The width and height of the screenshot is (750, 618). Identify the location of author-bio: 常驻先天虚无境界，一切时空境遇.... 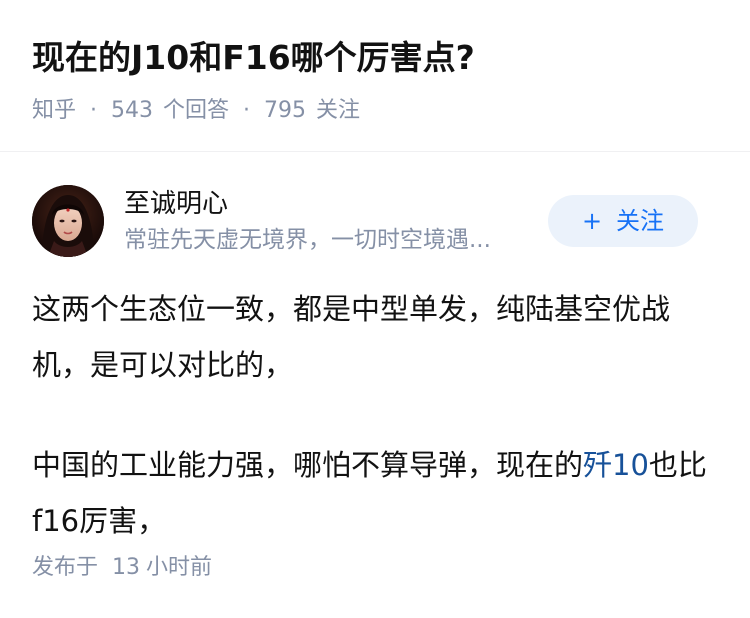
(307, 240).